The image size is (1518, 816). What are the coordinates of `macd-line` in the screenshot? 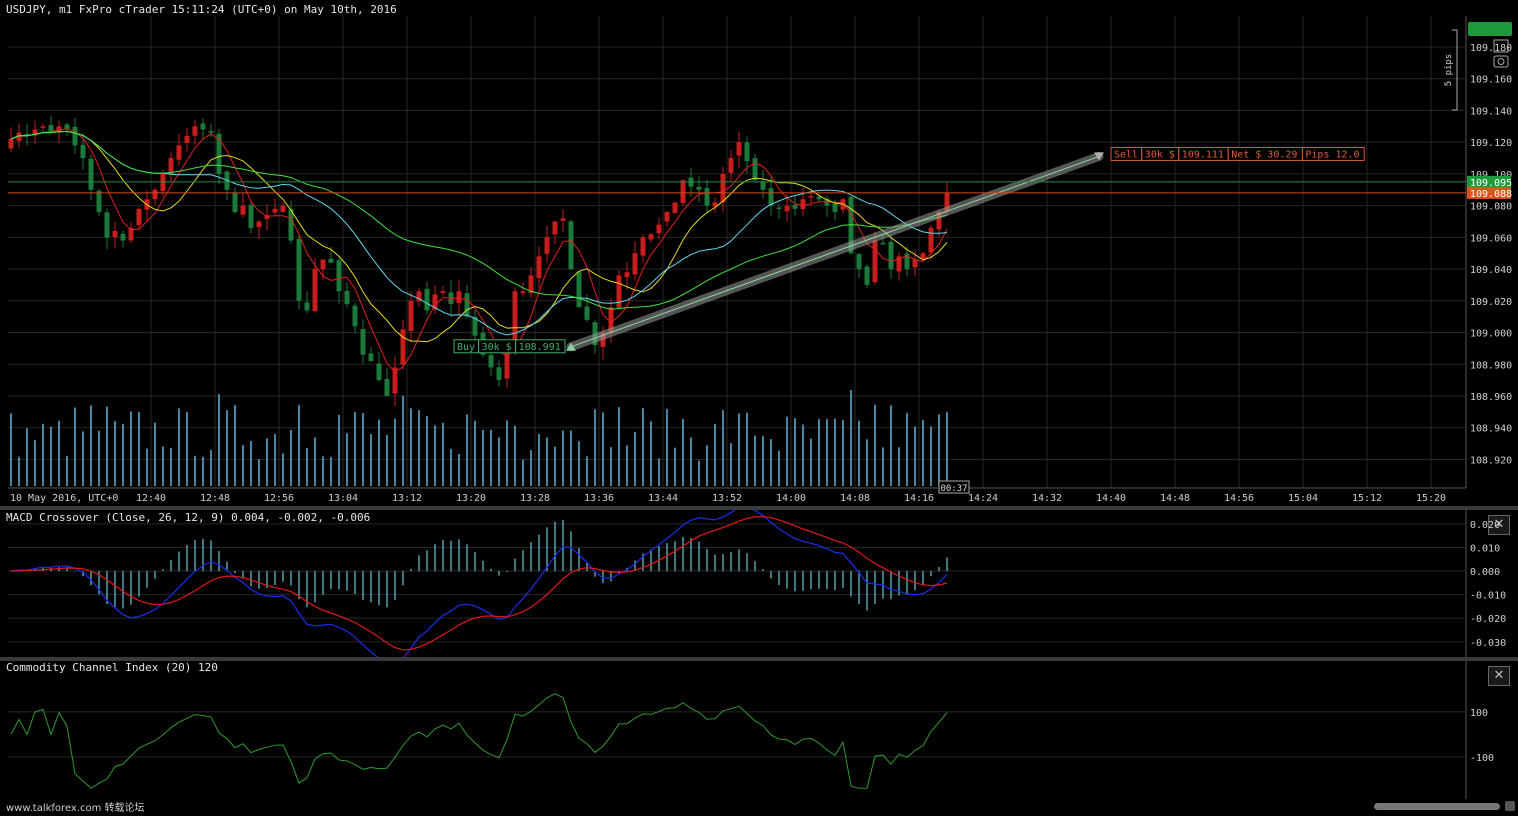 It's located at (479, 584).